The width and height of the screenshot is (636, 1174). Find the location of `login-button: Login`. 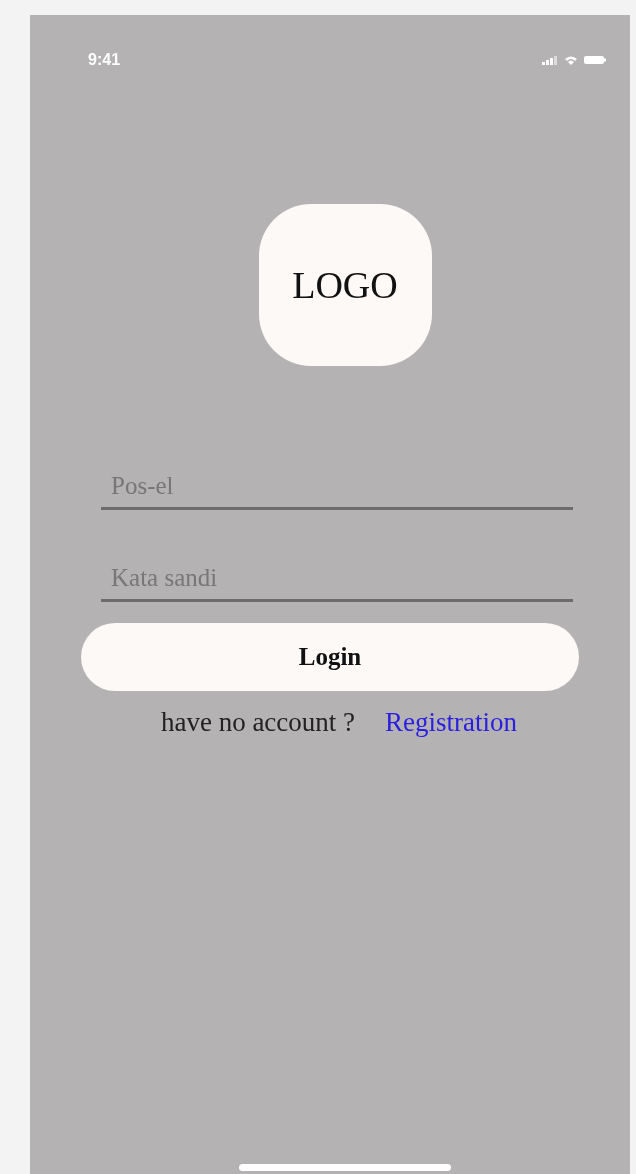

login-button: Login is located at coordinates (330, 657).